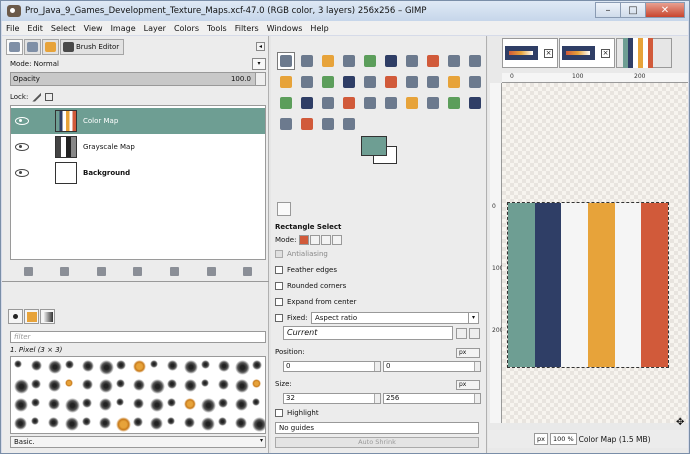  I want to click on tab-patterns, so click(31, 316).